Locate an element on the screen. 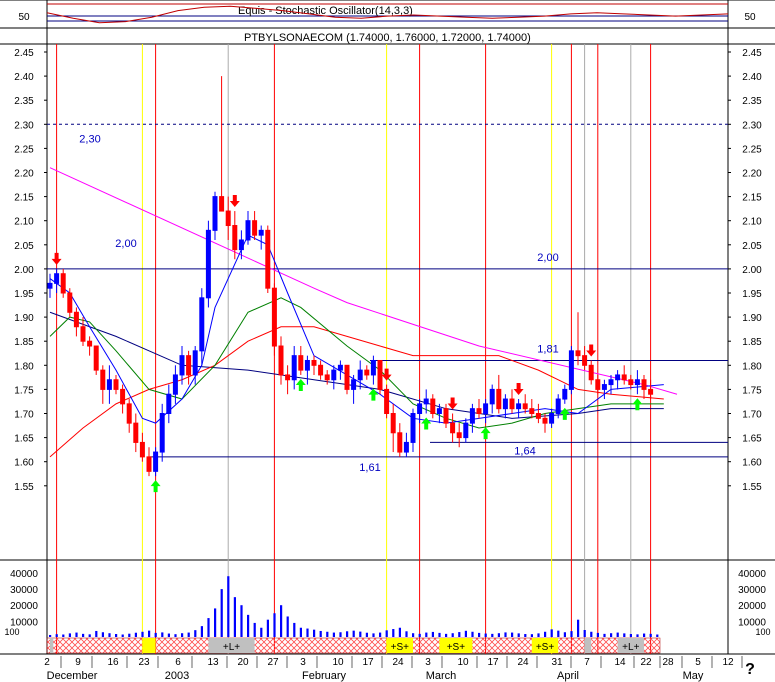  month-label: May is located at coordinates (693, 676).